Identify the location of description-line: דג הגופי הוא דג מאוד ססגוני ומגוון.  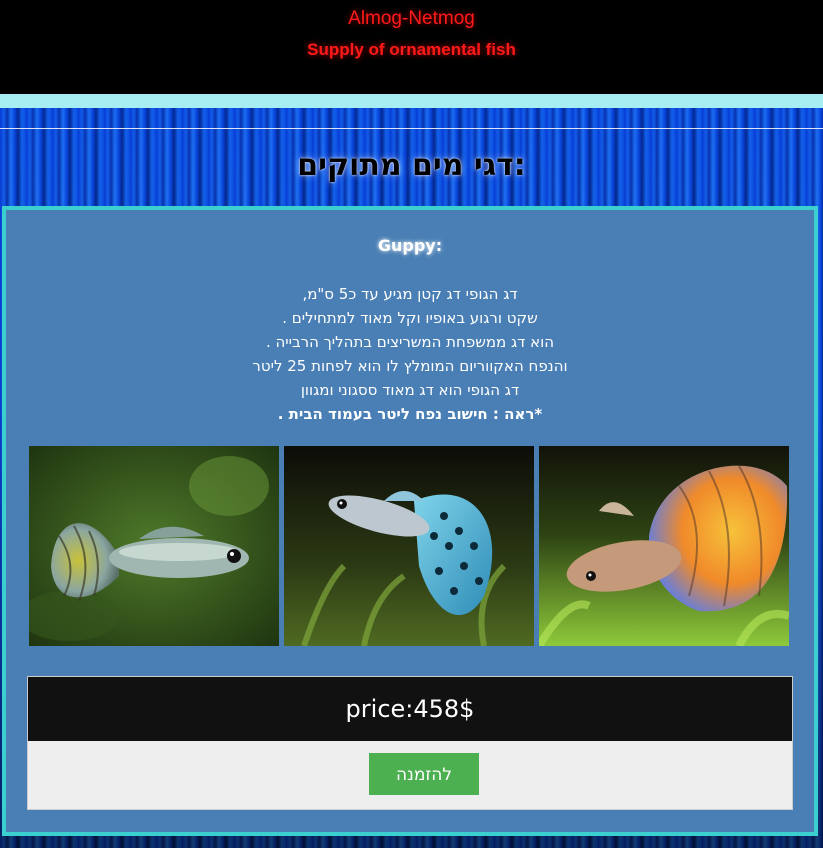
(410, 390).